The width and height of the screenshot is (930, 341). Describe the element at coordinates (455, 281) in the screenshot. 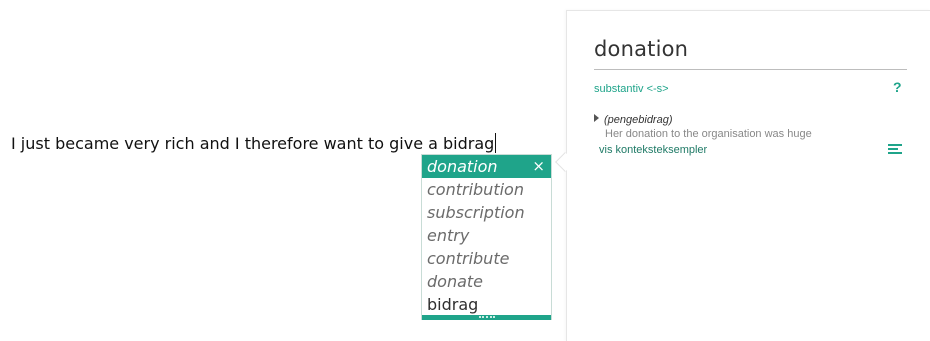

I see `suggestion-label: donate` at that location.